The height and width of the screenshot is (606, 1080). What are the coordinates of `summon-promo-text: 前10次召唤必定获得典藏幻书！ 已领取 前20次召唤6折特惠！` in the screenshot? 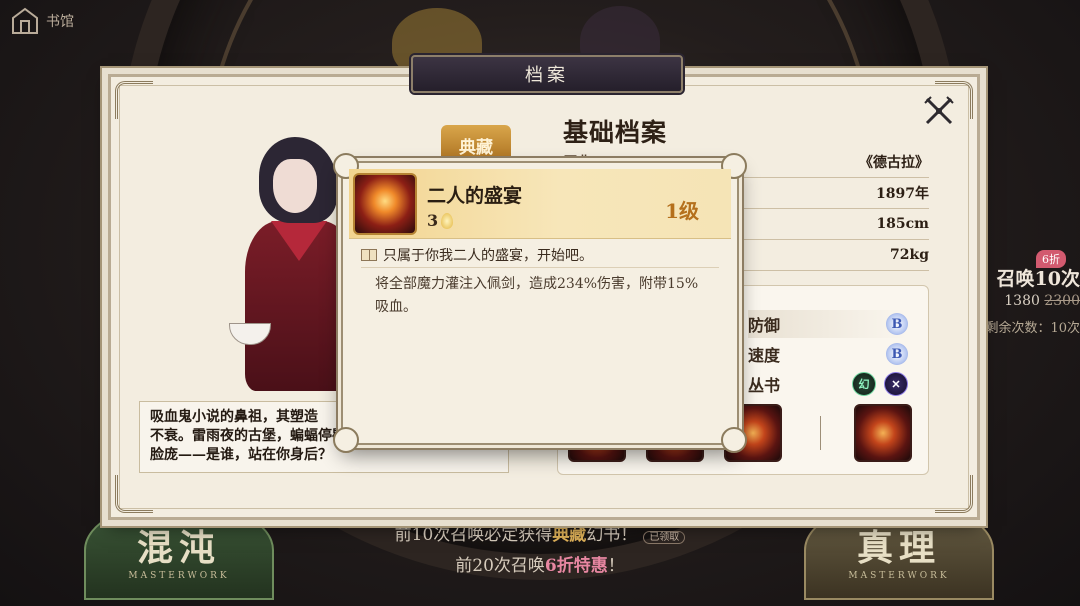 It's located at (540, 548).